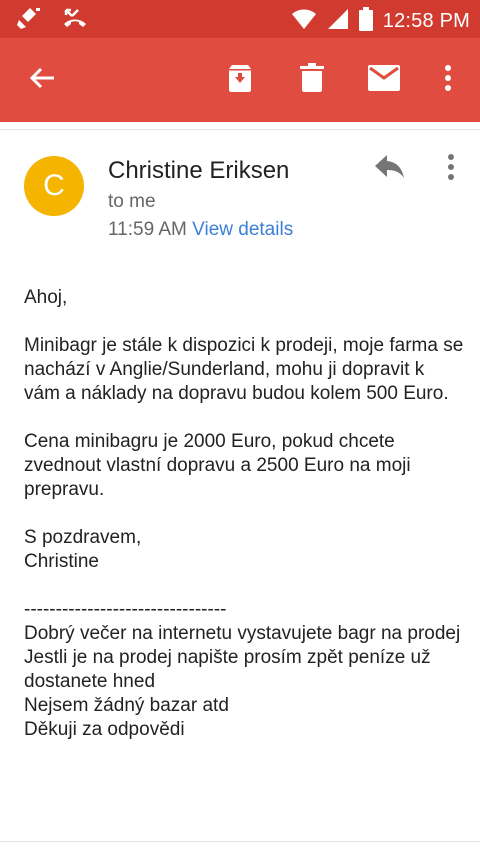  I want to click on message-meta: 11:59 AM View details, so click(200, 230).